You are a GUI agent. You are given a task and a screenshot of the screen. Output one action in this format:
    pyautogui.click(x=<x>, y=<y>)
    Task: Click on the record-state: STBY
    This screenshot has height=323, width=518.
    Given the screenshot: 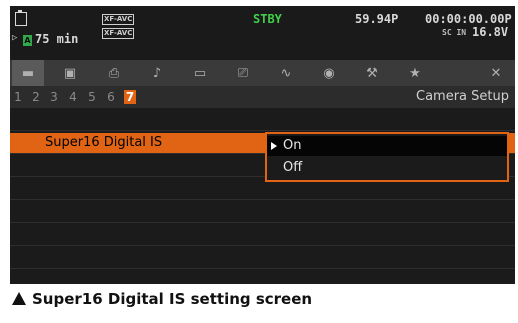 What is the action you would take?
    pyautogui.click(x=267, y=19)
    